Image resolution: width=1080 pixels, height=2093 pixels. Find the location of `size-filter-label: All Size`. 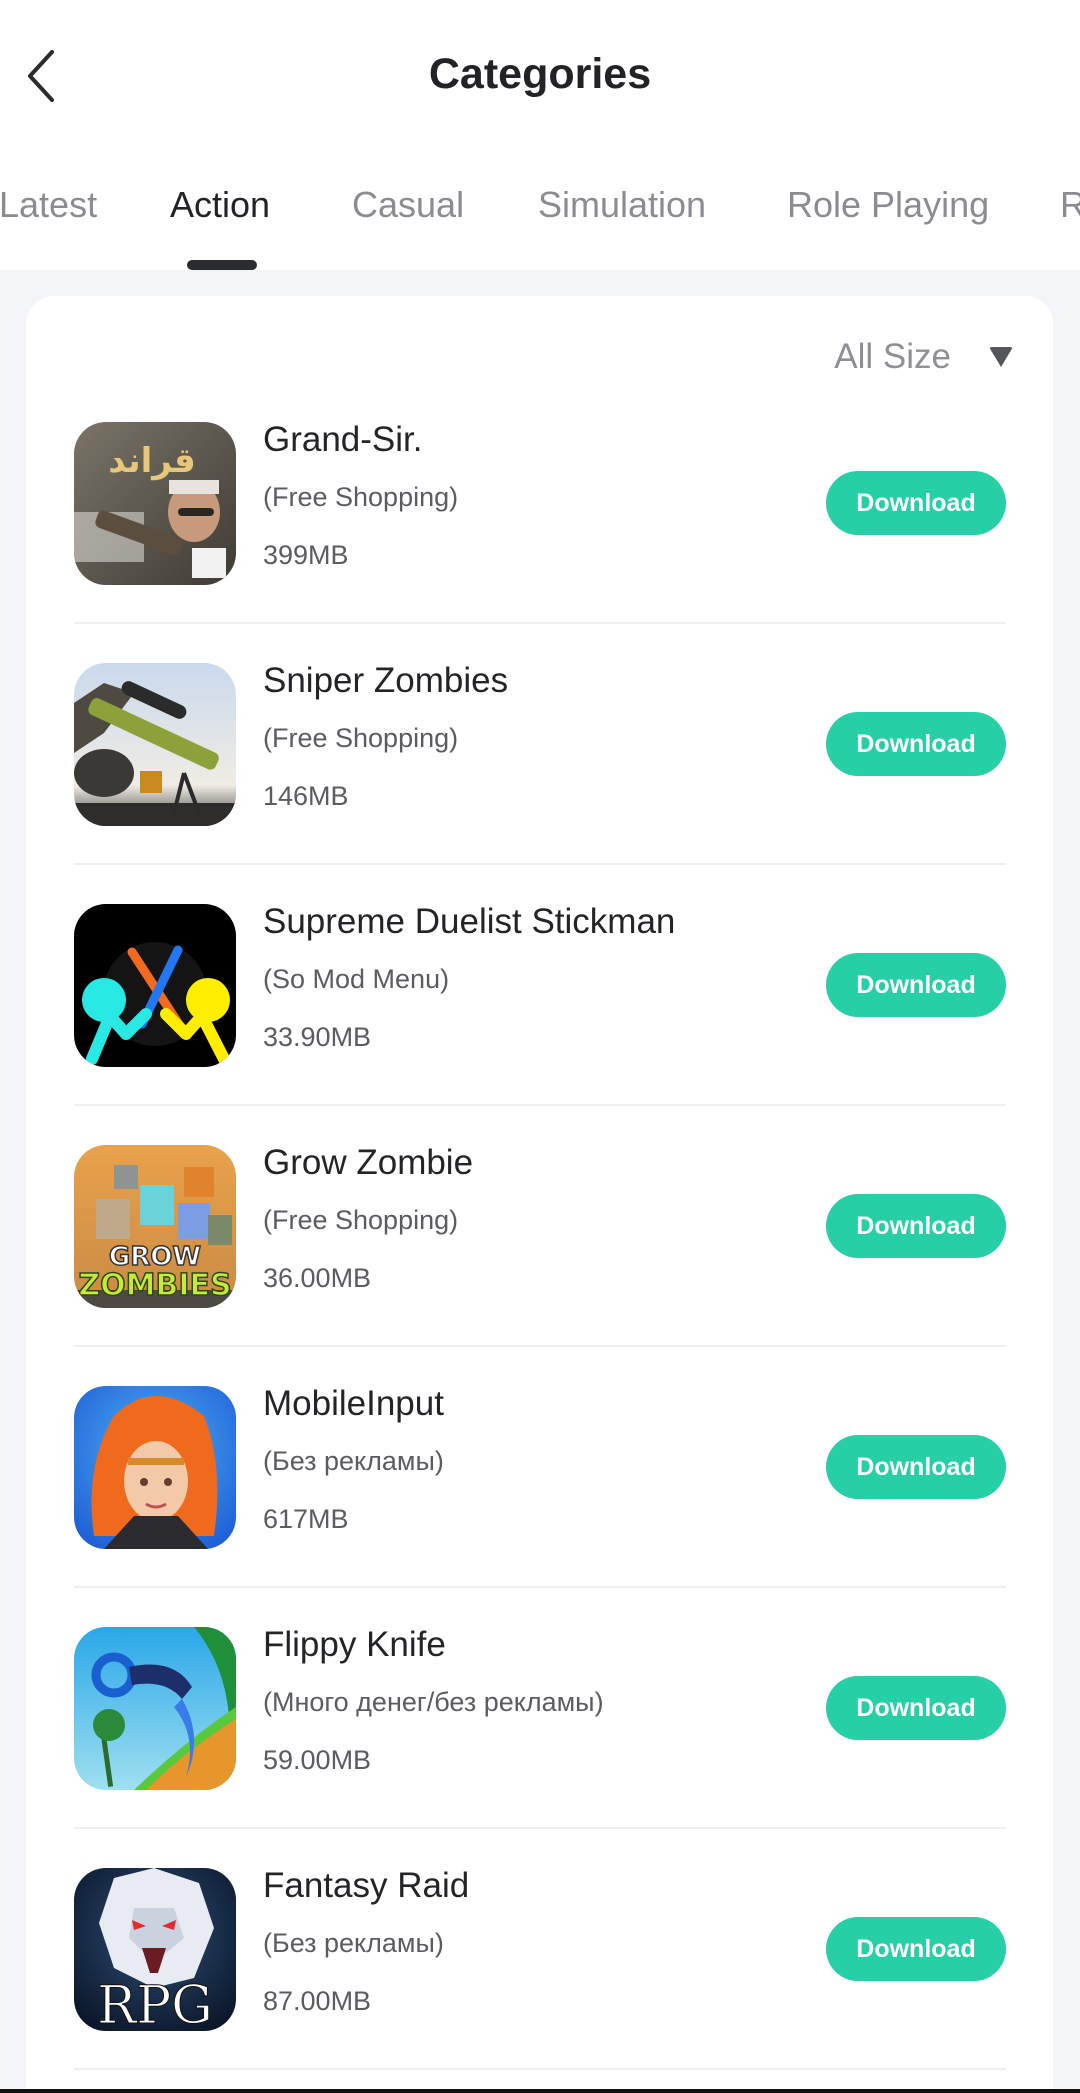

size-filter-label: All Size is located at coordinates (892, 356).